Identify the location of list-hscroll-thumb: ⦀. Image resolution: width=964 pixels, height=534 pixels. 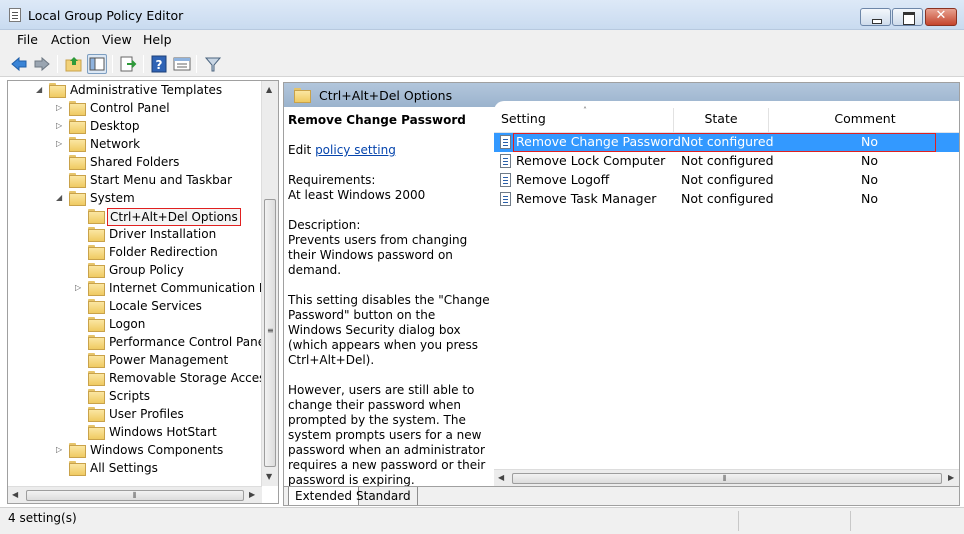
(727, 478).